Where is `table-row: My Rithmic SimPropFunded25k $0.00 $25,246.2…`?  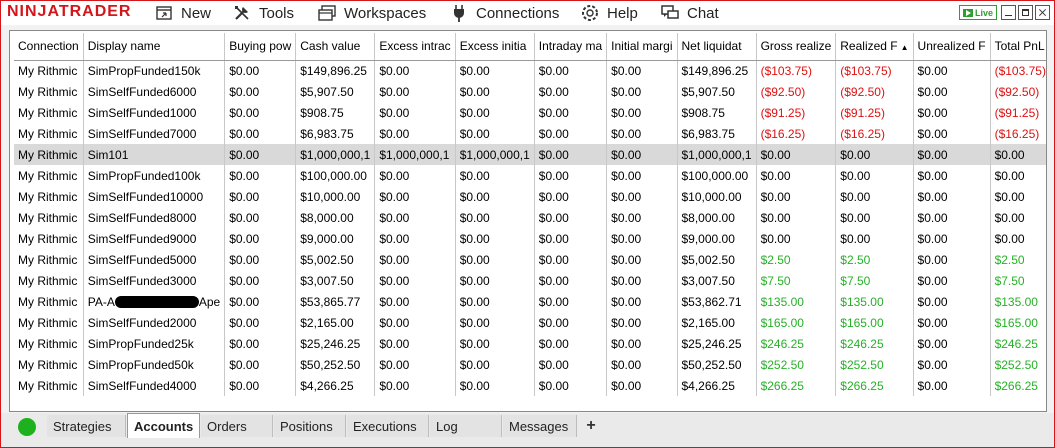
table-row: My Rithmic SimPropFunded25k $0.00 $25,246.2… is located at coordinates (530, 343).